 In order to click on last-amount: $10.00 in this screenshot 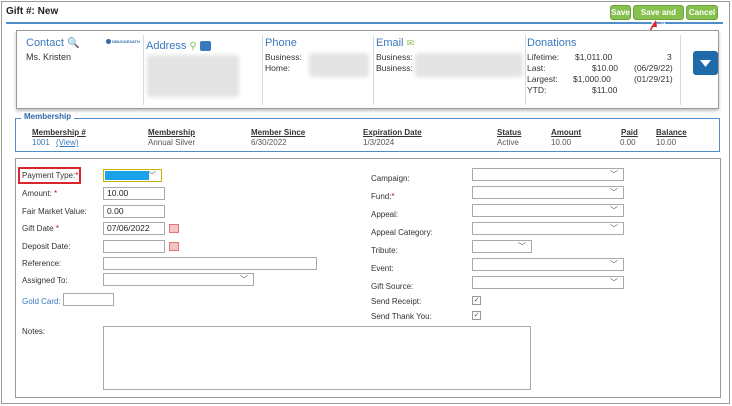, I will do `click(605, 68)`.